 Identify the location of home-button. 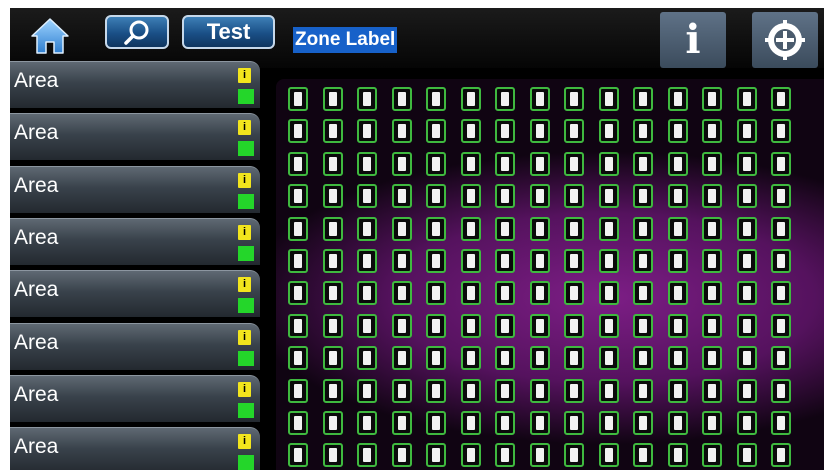
(50, 36).